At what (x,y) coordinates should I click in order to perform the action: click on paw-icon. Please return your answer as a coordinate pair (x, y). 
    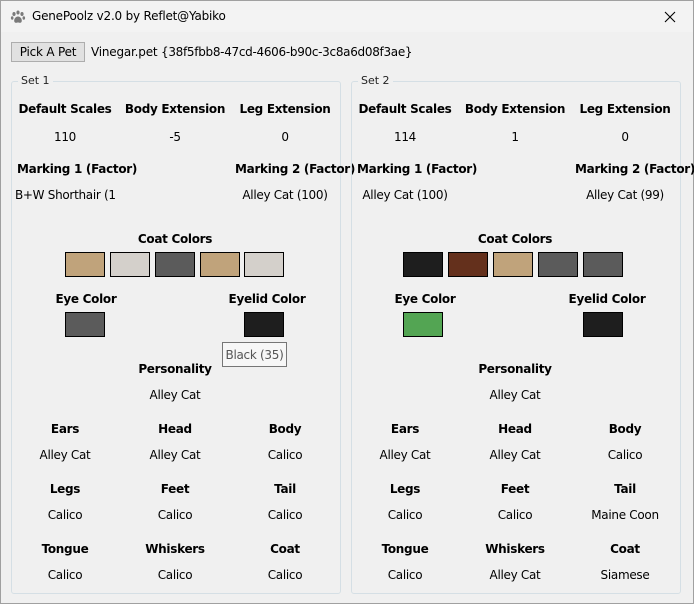
    Looking at the image, I should click on (18, 17).